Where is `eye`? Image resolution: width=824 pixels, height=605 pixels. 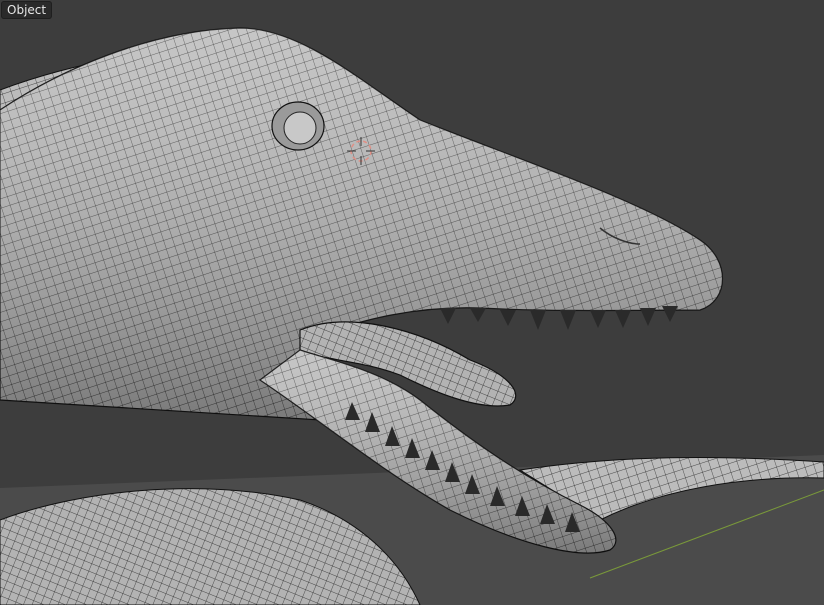
eye is located at coordinates (300, 128).